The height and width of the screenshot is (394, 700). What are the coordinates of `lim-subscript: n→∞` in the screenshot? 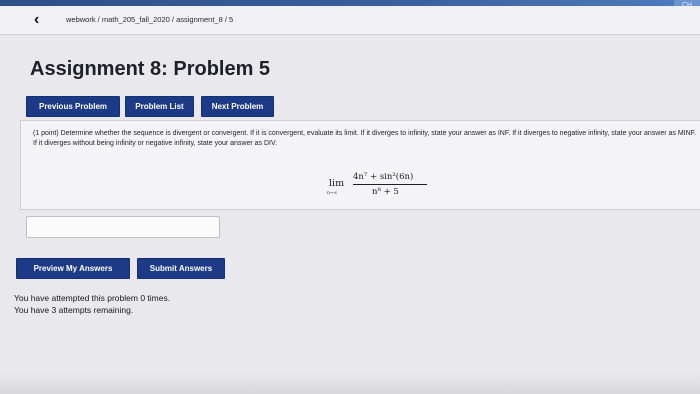 It's located at (332, 193).